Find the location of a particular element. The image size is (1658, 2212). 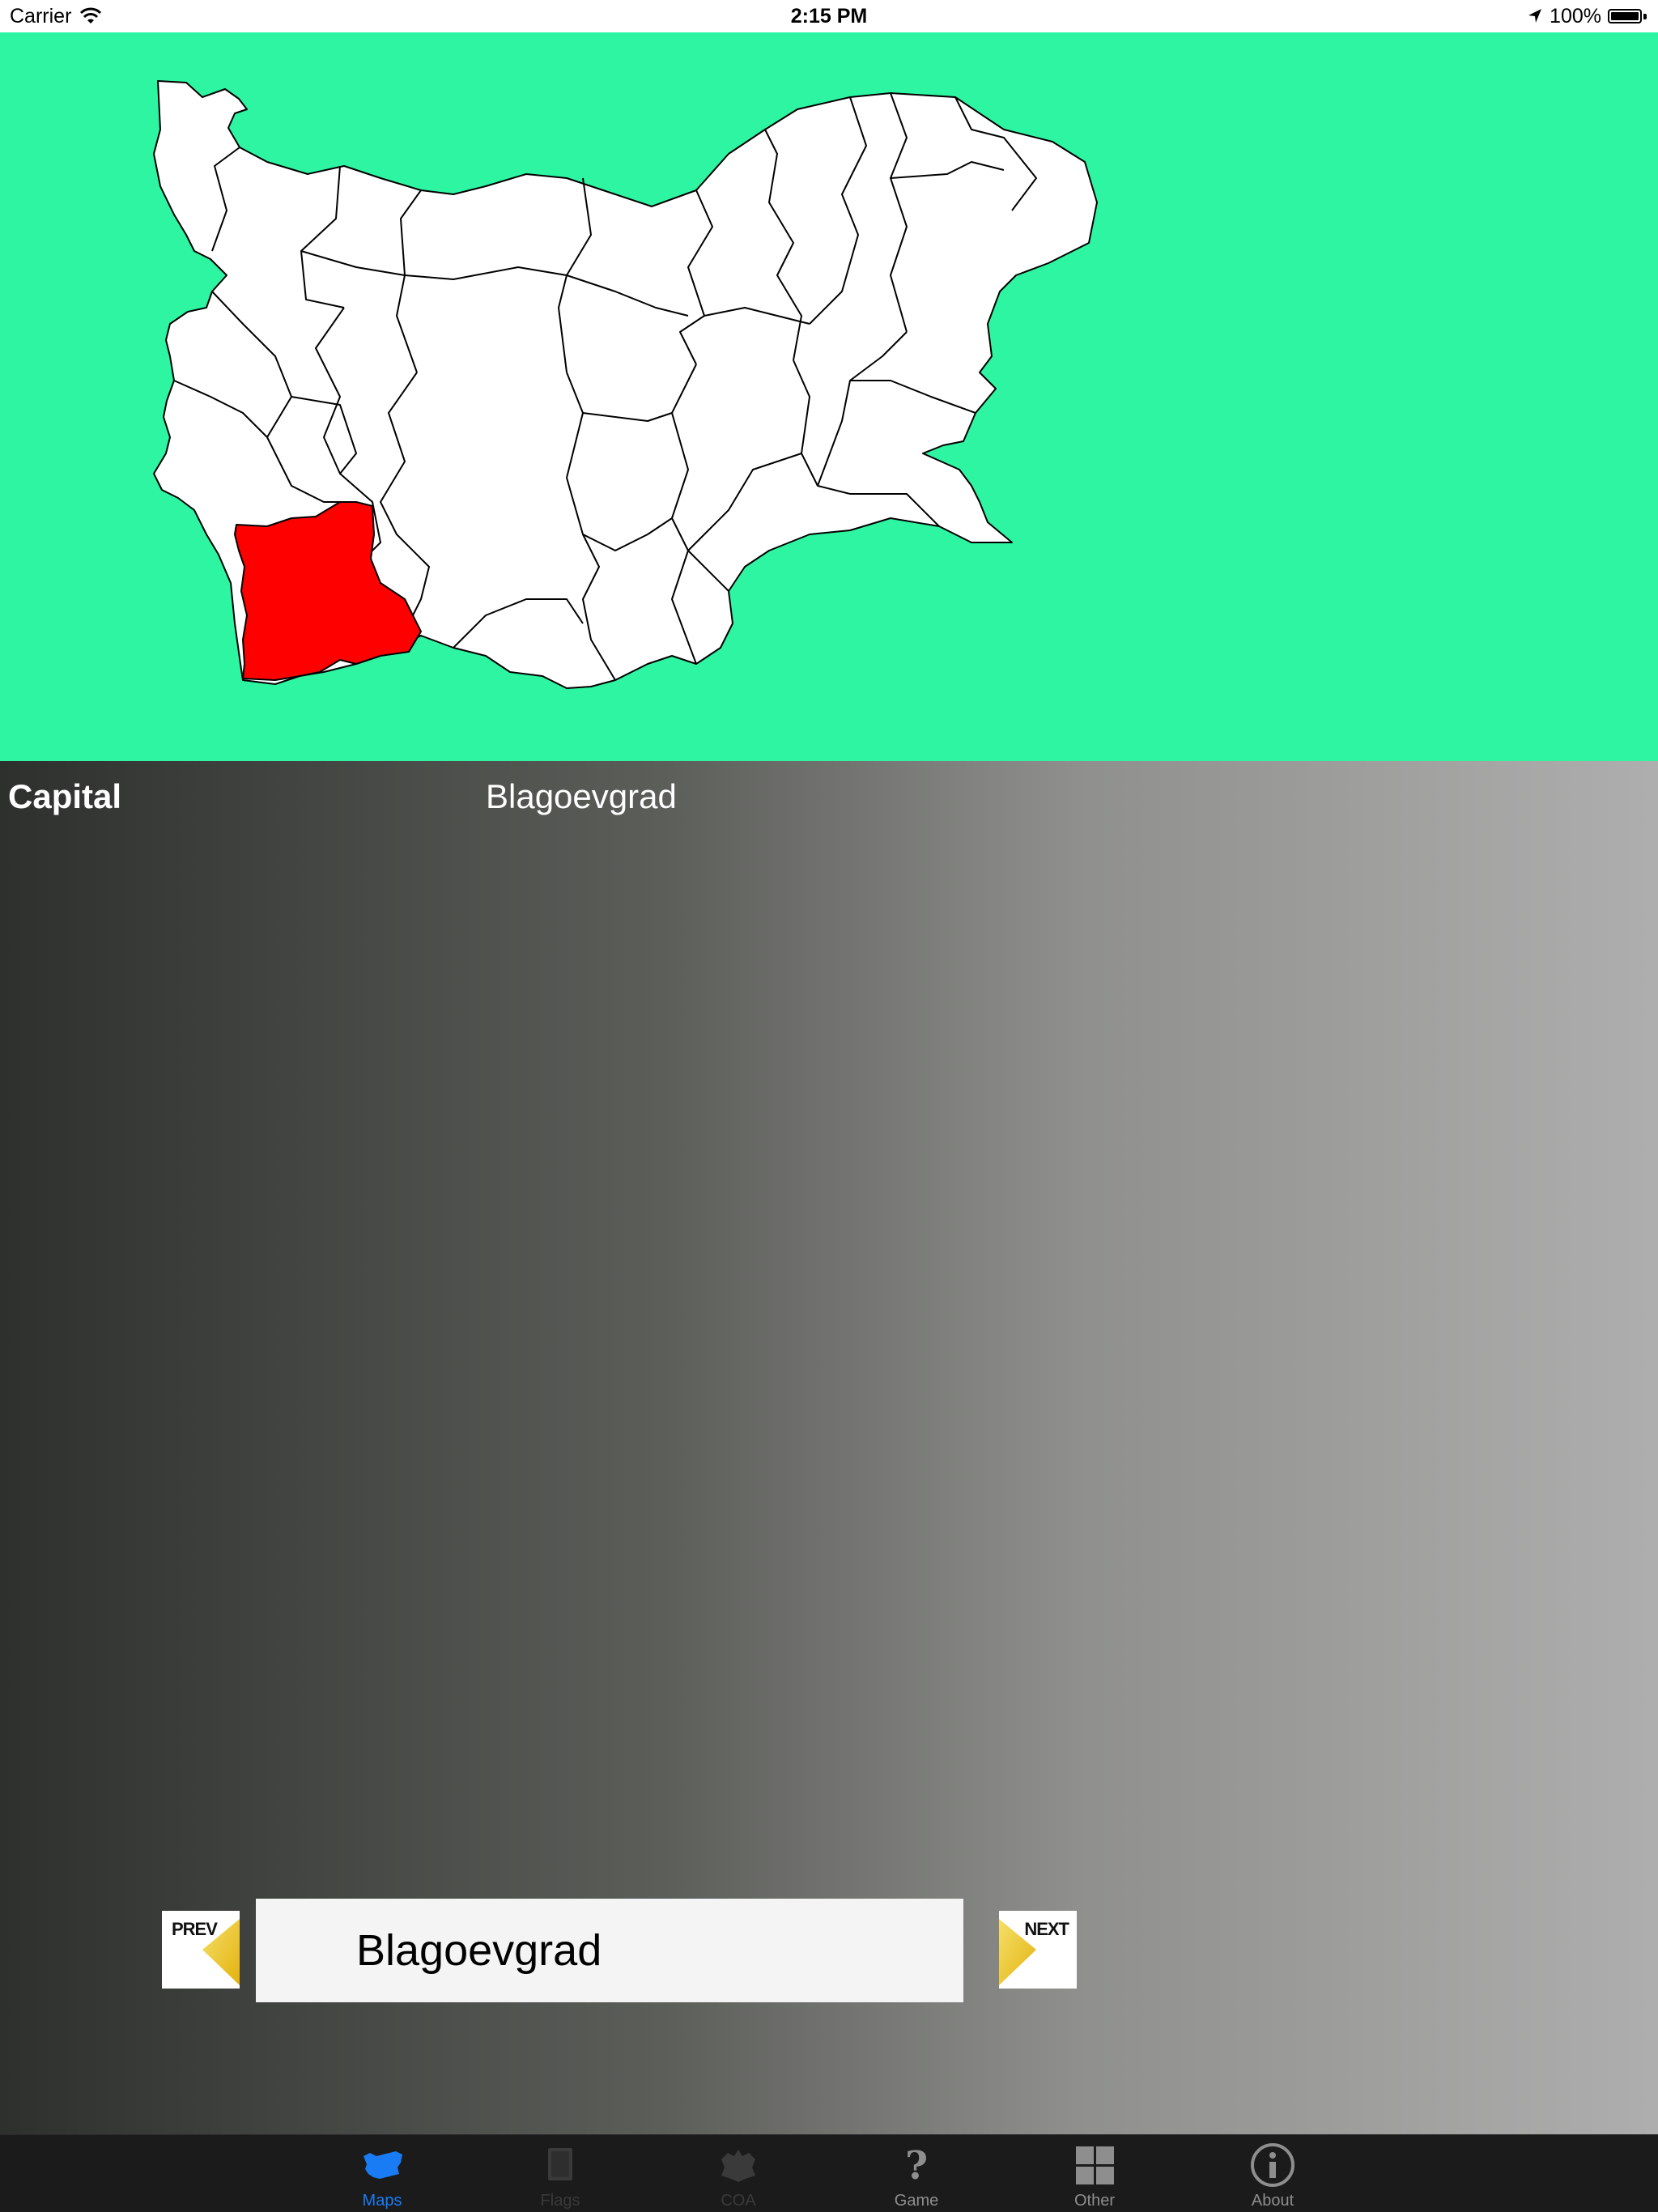

tab-game: ? Game is located at coordinates (916, 2173).